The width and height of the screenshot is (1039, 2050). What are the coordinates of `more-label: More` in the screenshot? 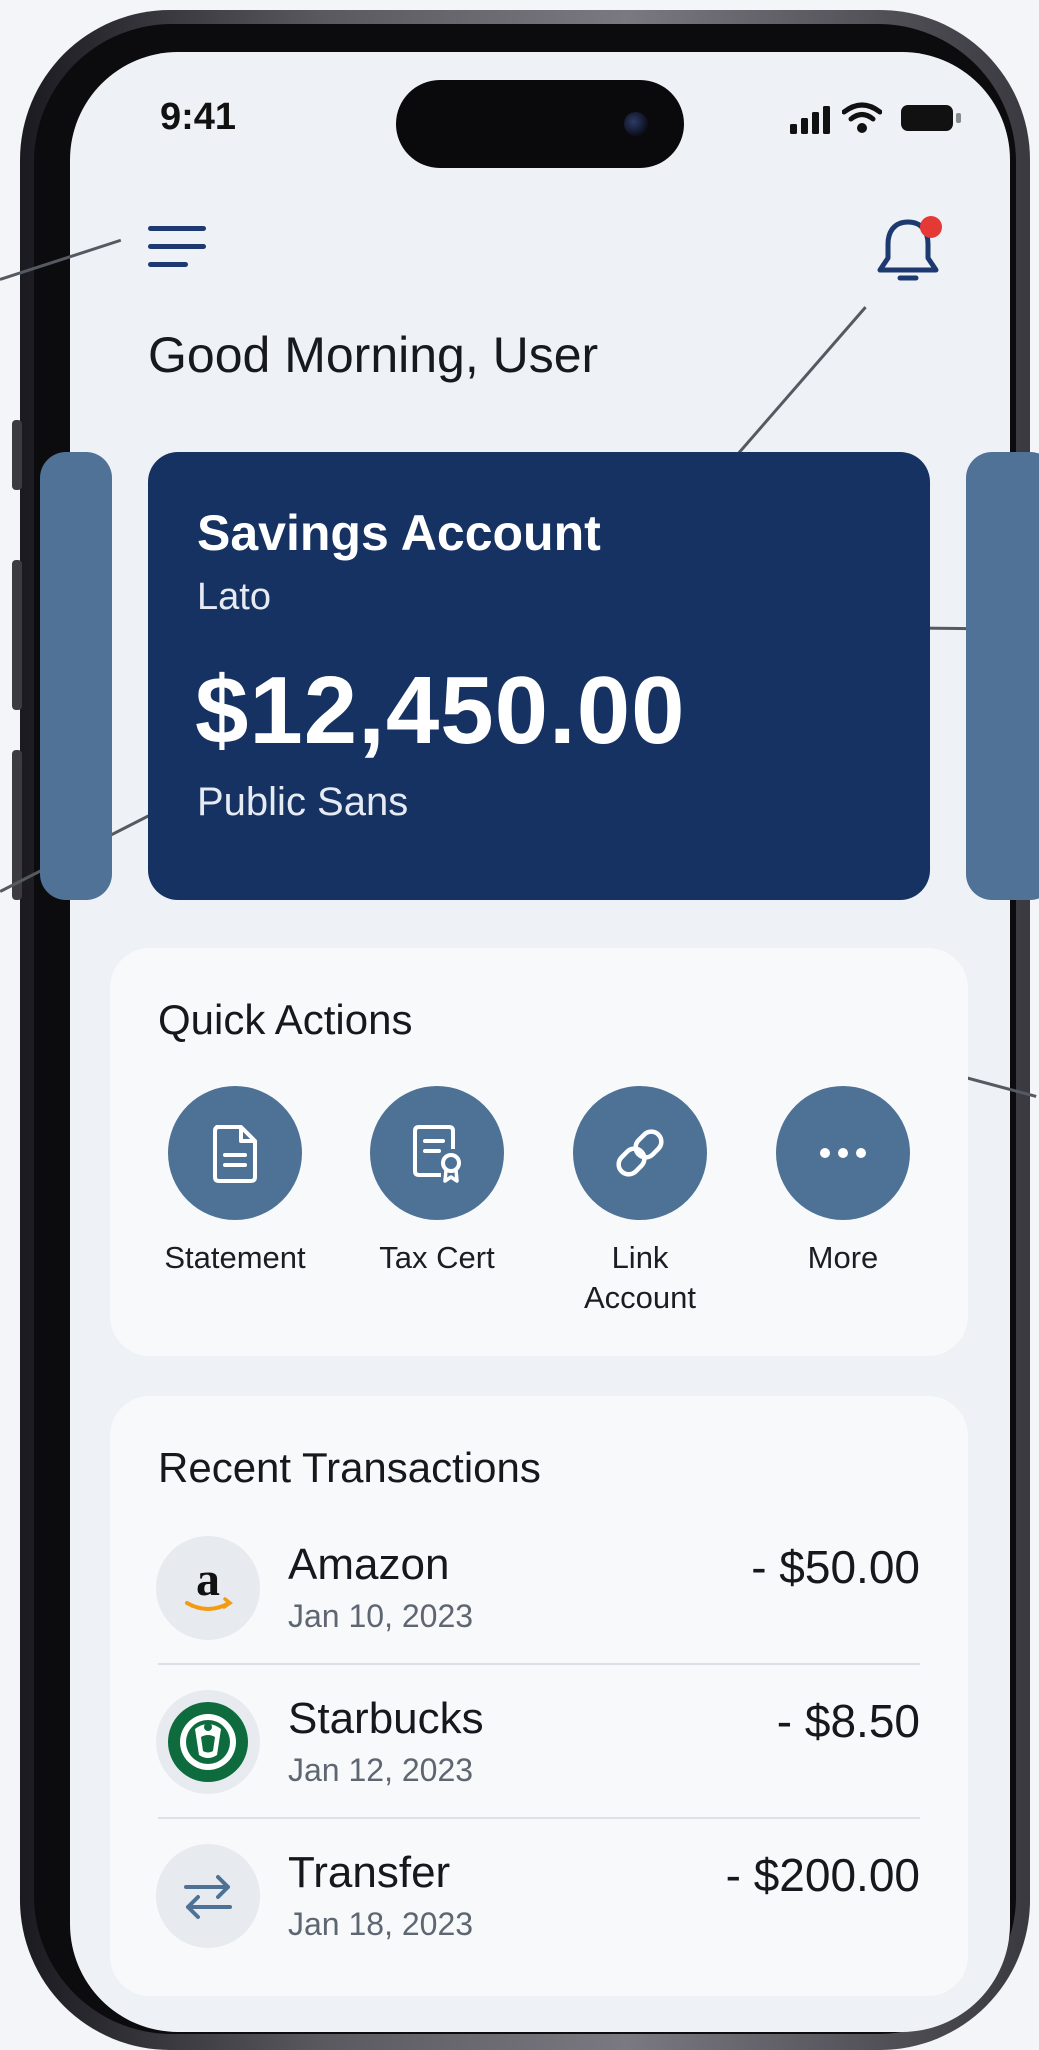 It's located at (843, 1257).